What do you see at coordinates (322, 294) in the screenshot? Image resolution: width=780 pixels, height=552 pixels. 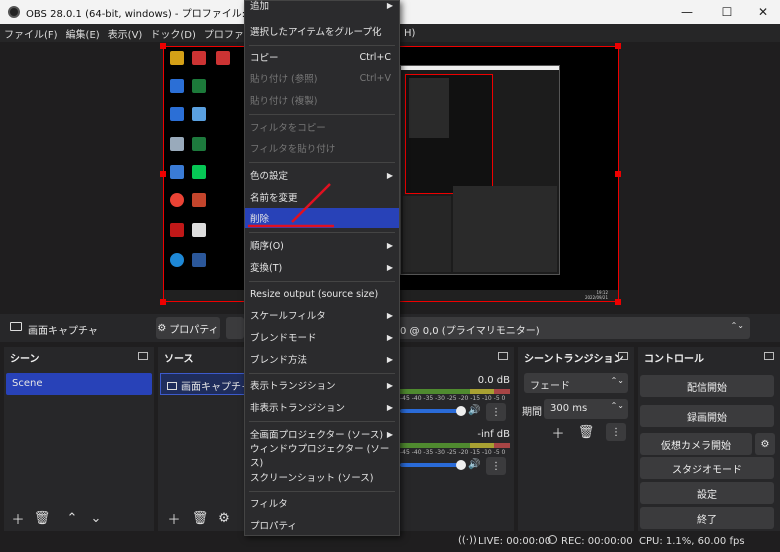 I see `menu-item-resize-output: Resize output (source size)` at bounding box center [322, 294].